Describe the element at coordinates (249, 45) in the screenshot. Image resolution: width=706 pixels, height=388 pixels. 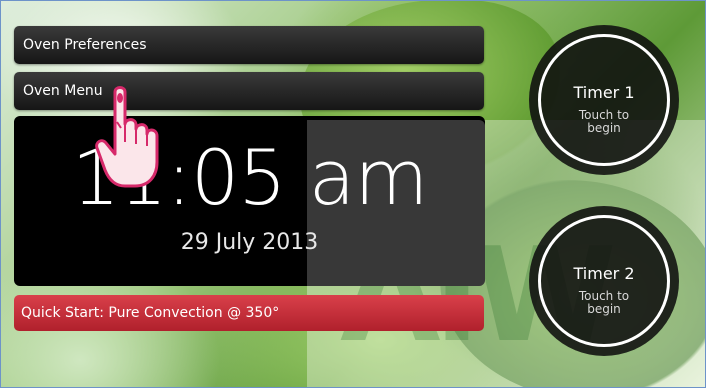
I see `oven-preferences-button: Oven Preferences` at that location.